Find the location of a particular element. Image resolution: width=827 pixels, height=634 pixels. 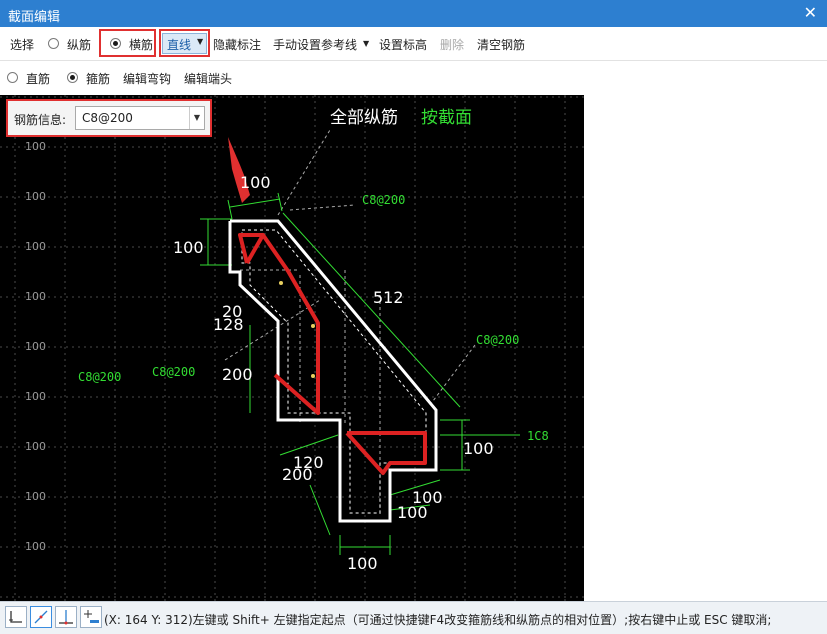

grid-labels: 100 100 100 100 100 100 100 100 100 is located at coordinates (35, 346).